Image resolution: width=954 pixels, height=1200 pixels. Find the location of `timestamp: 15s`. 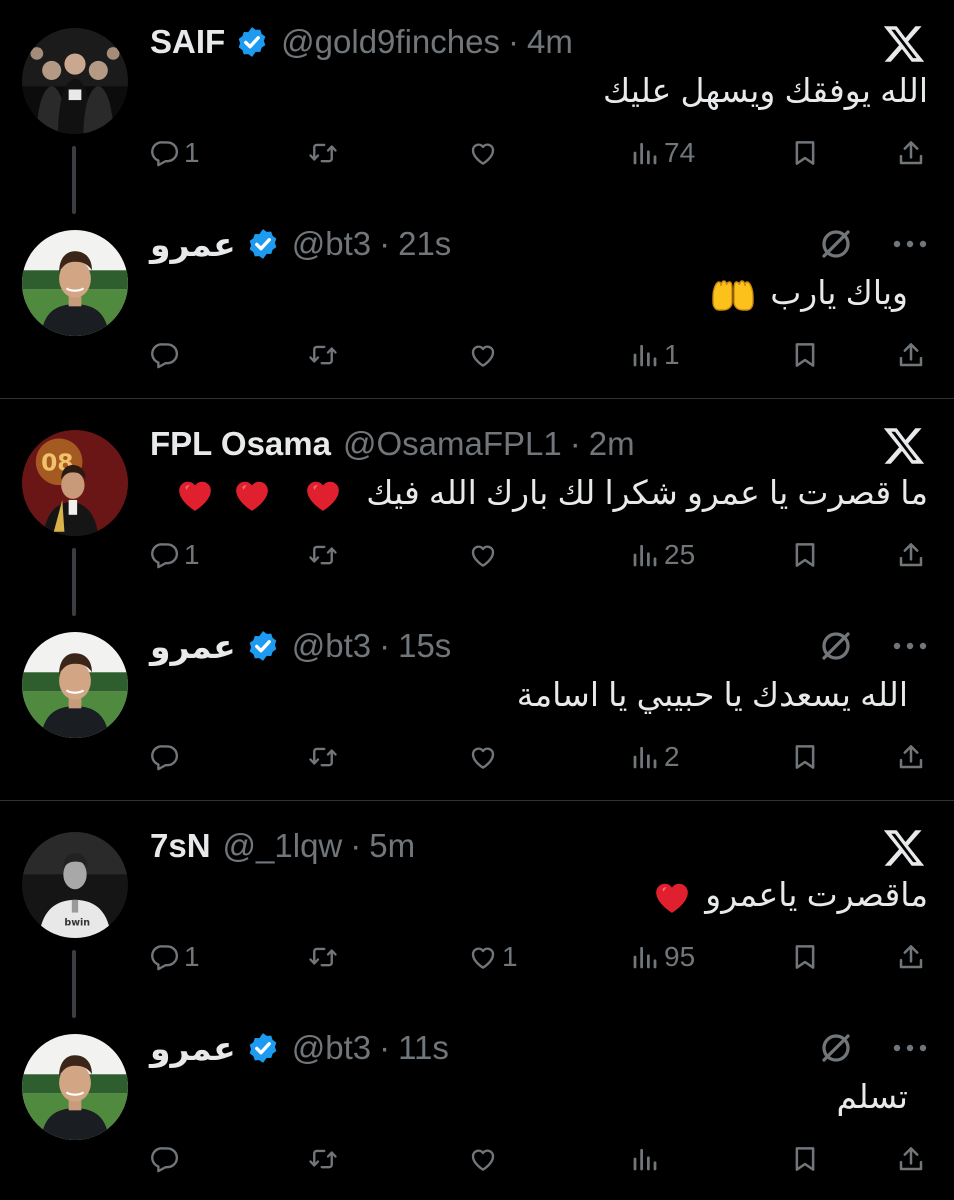

timestamp: 15s is located at coordinates (424, 646).